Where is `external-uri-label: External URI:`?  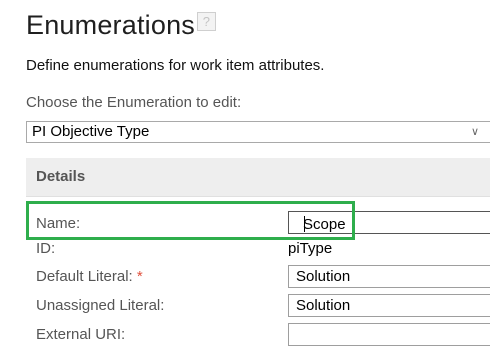
external-uri-label: External URI: is located at coordinates (81, 334).